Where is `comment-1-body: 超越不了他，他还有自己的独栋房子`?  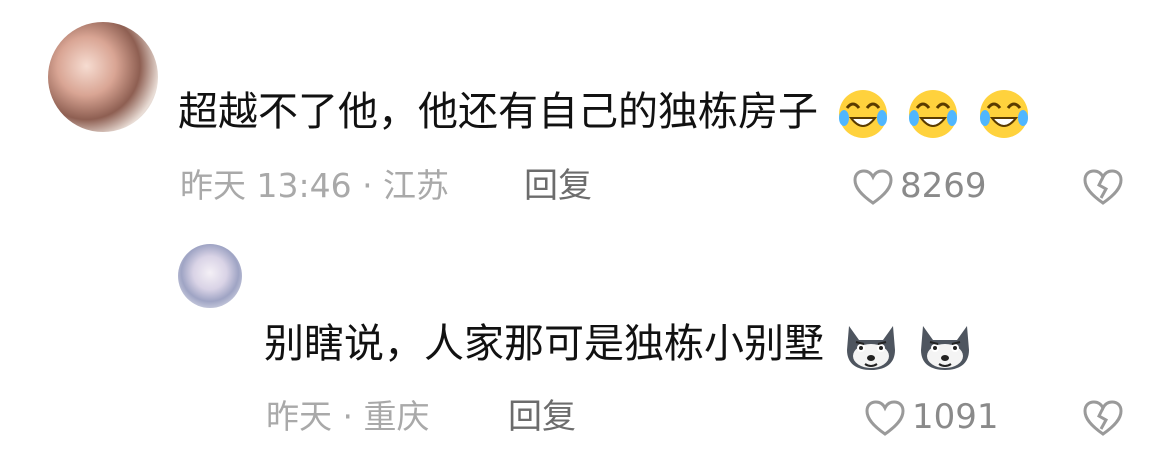 comment-1-body: 超越不了他，他还有自己的独栋房子 is located at coordinates (604, 113).